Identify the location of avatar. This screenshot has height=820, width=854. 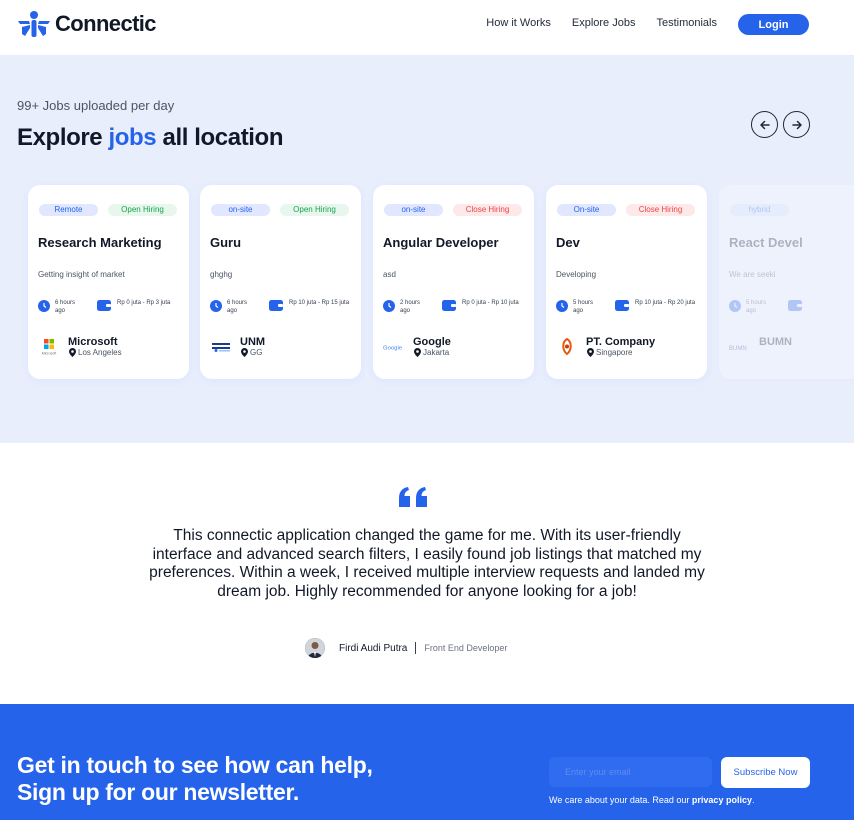
(315, 648).